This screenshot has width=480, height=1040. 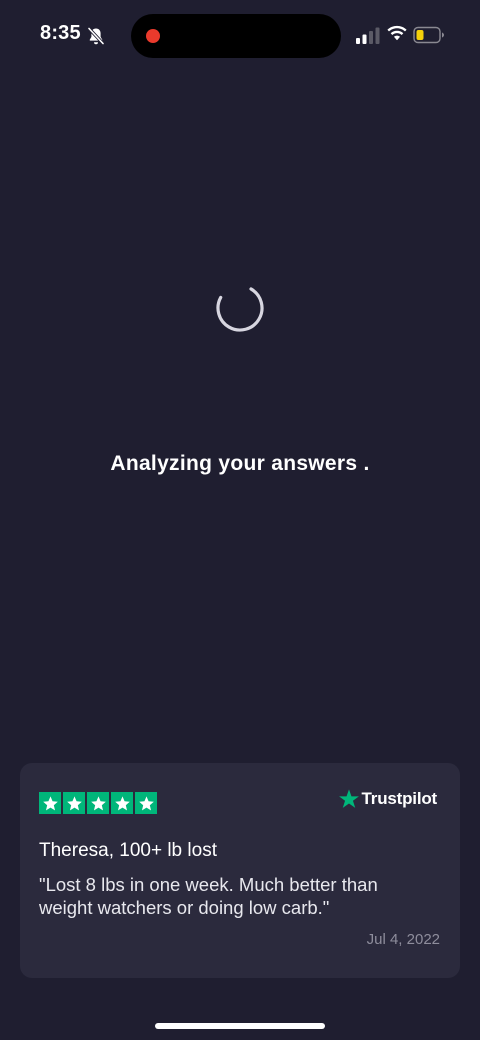 I want to click on dynamic-island, so click(x=236, y=36).